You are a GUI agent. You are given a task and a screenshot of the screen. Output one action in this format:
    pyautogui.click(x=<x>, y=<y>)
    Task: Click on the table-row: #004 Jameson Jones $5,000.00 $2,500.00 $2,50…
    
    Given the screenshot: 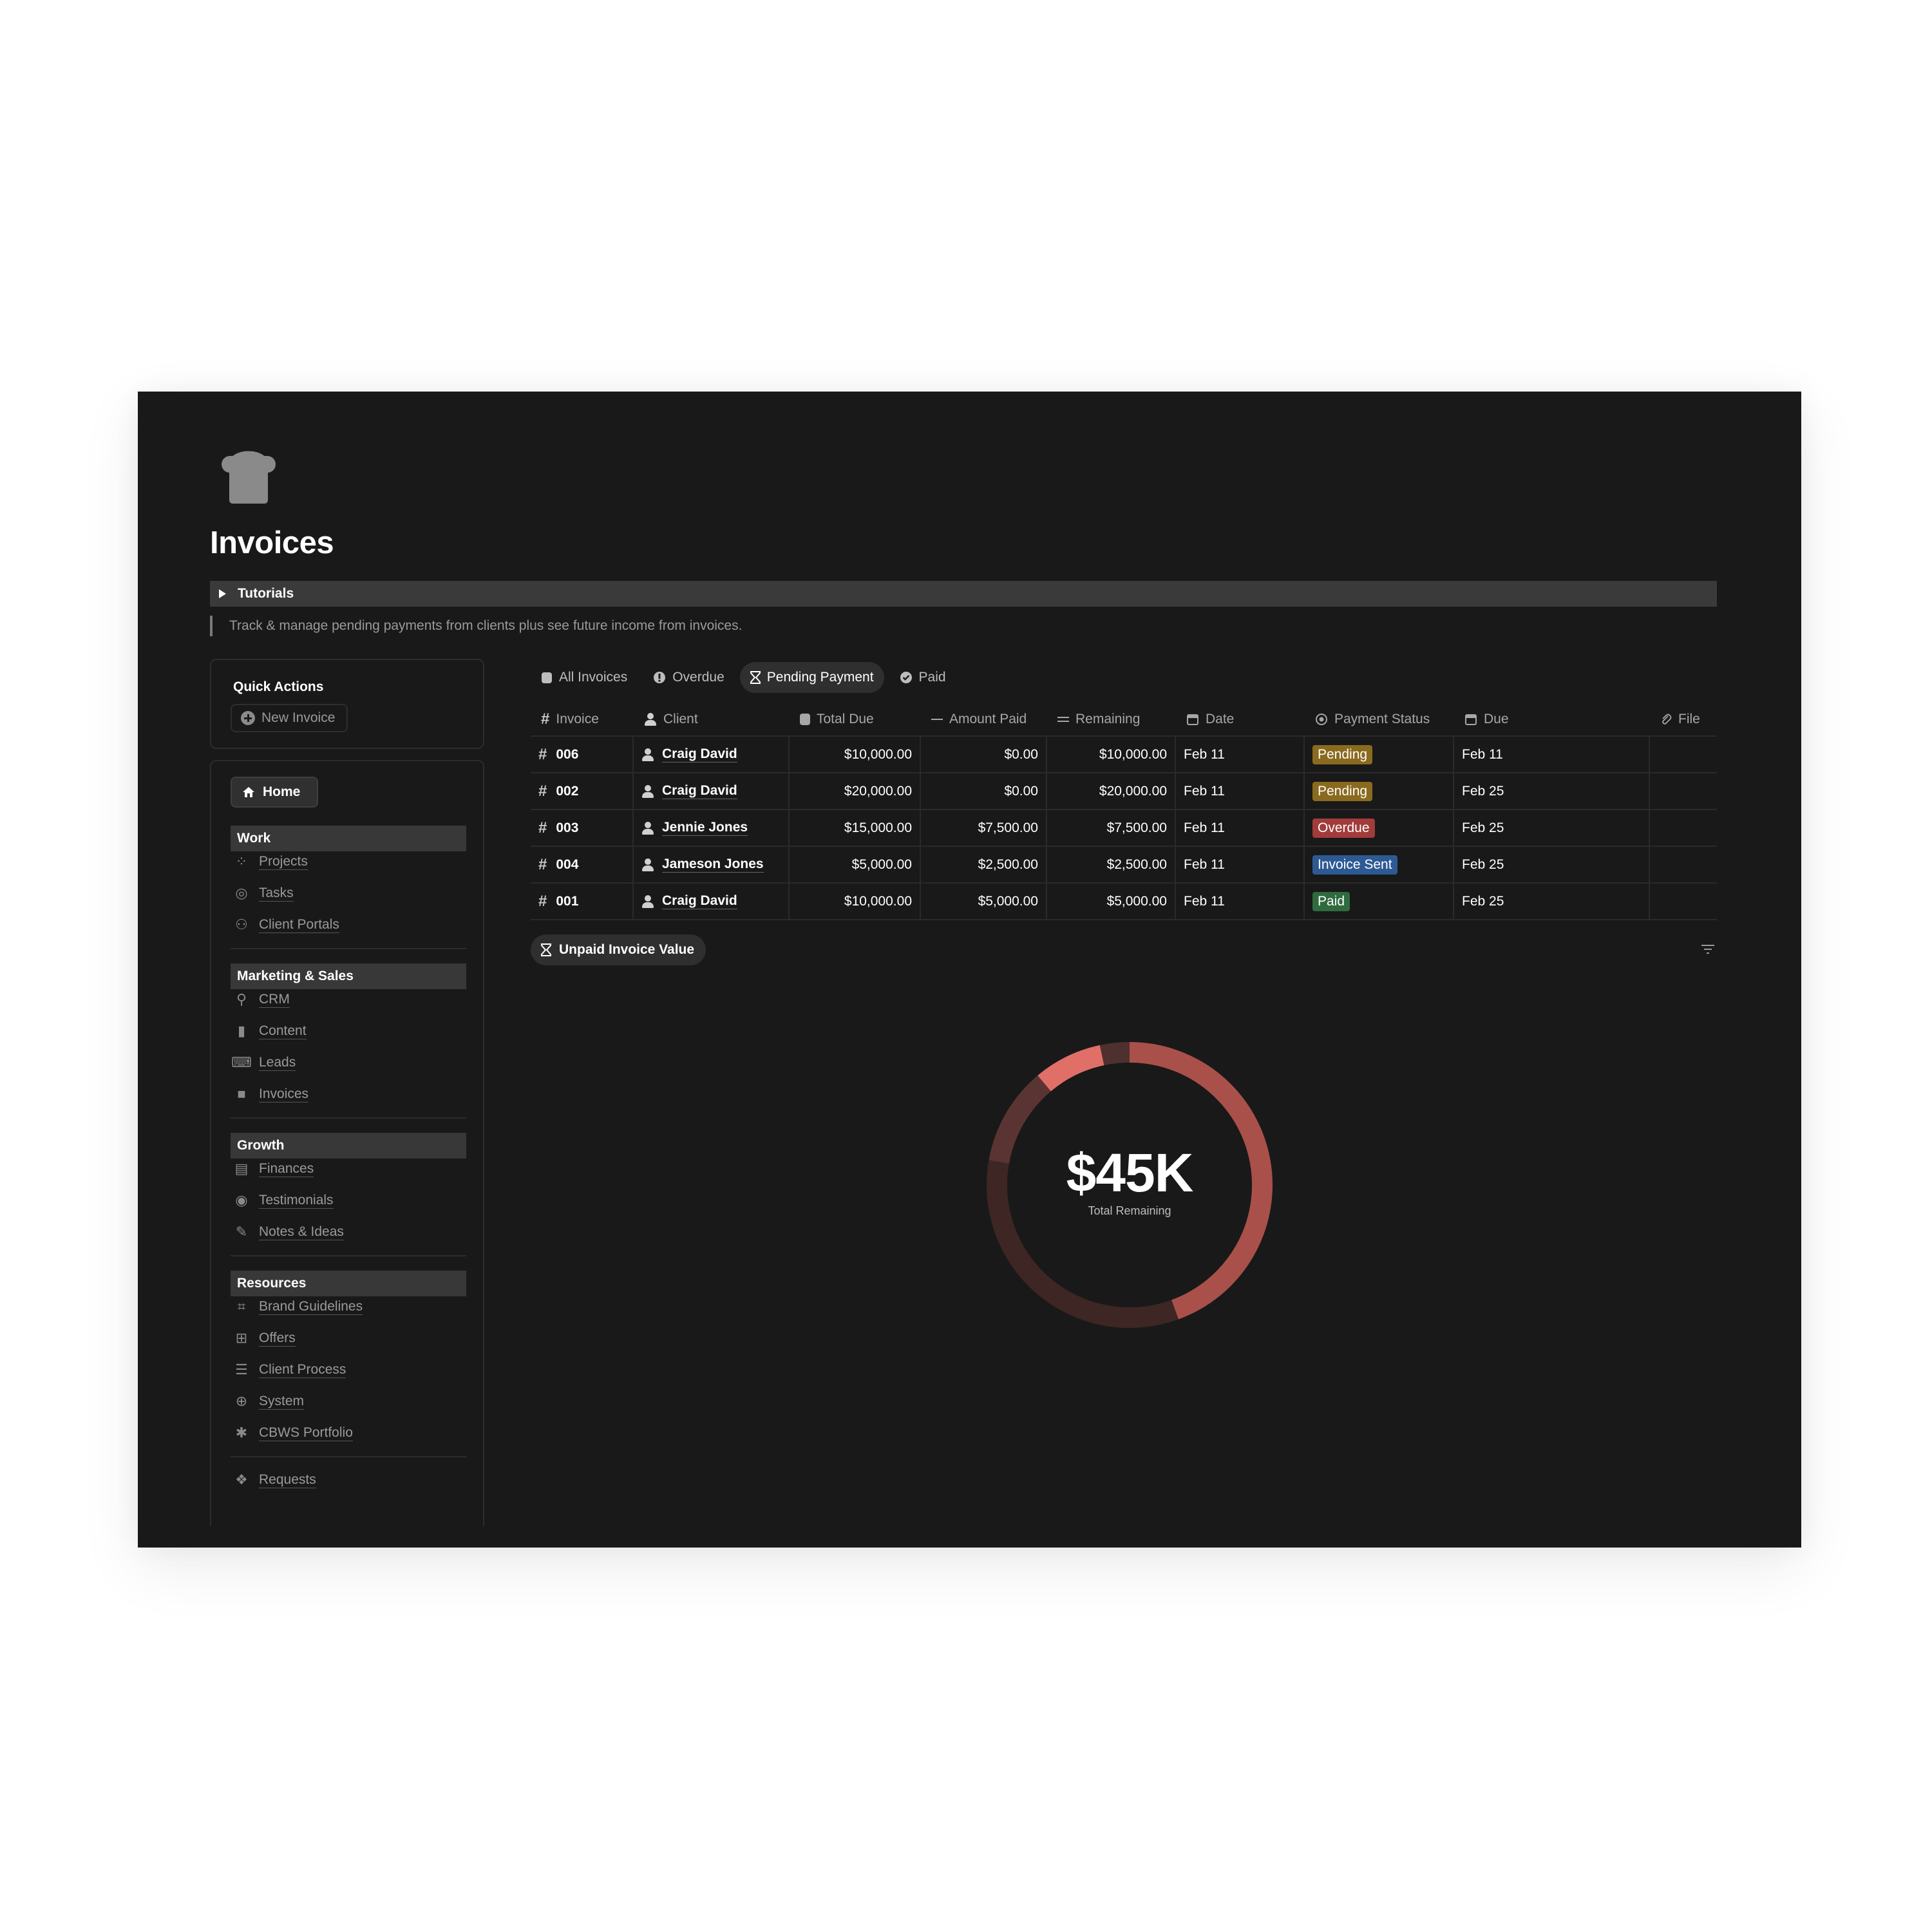 What is the action you would take?
    pyautogui.click(x=1124, y=866)
    